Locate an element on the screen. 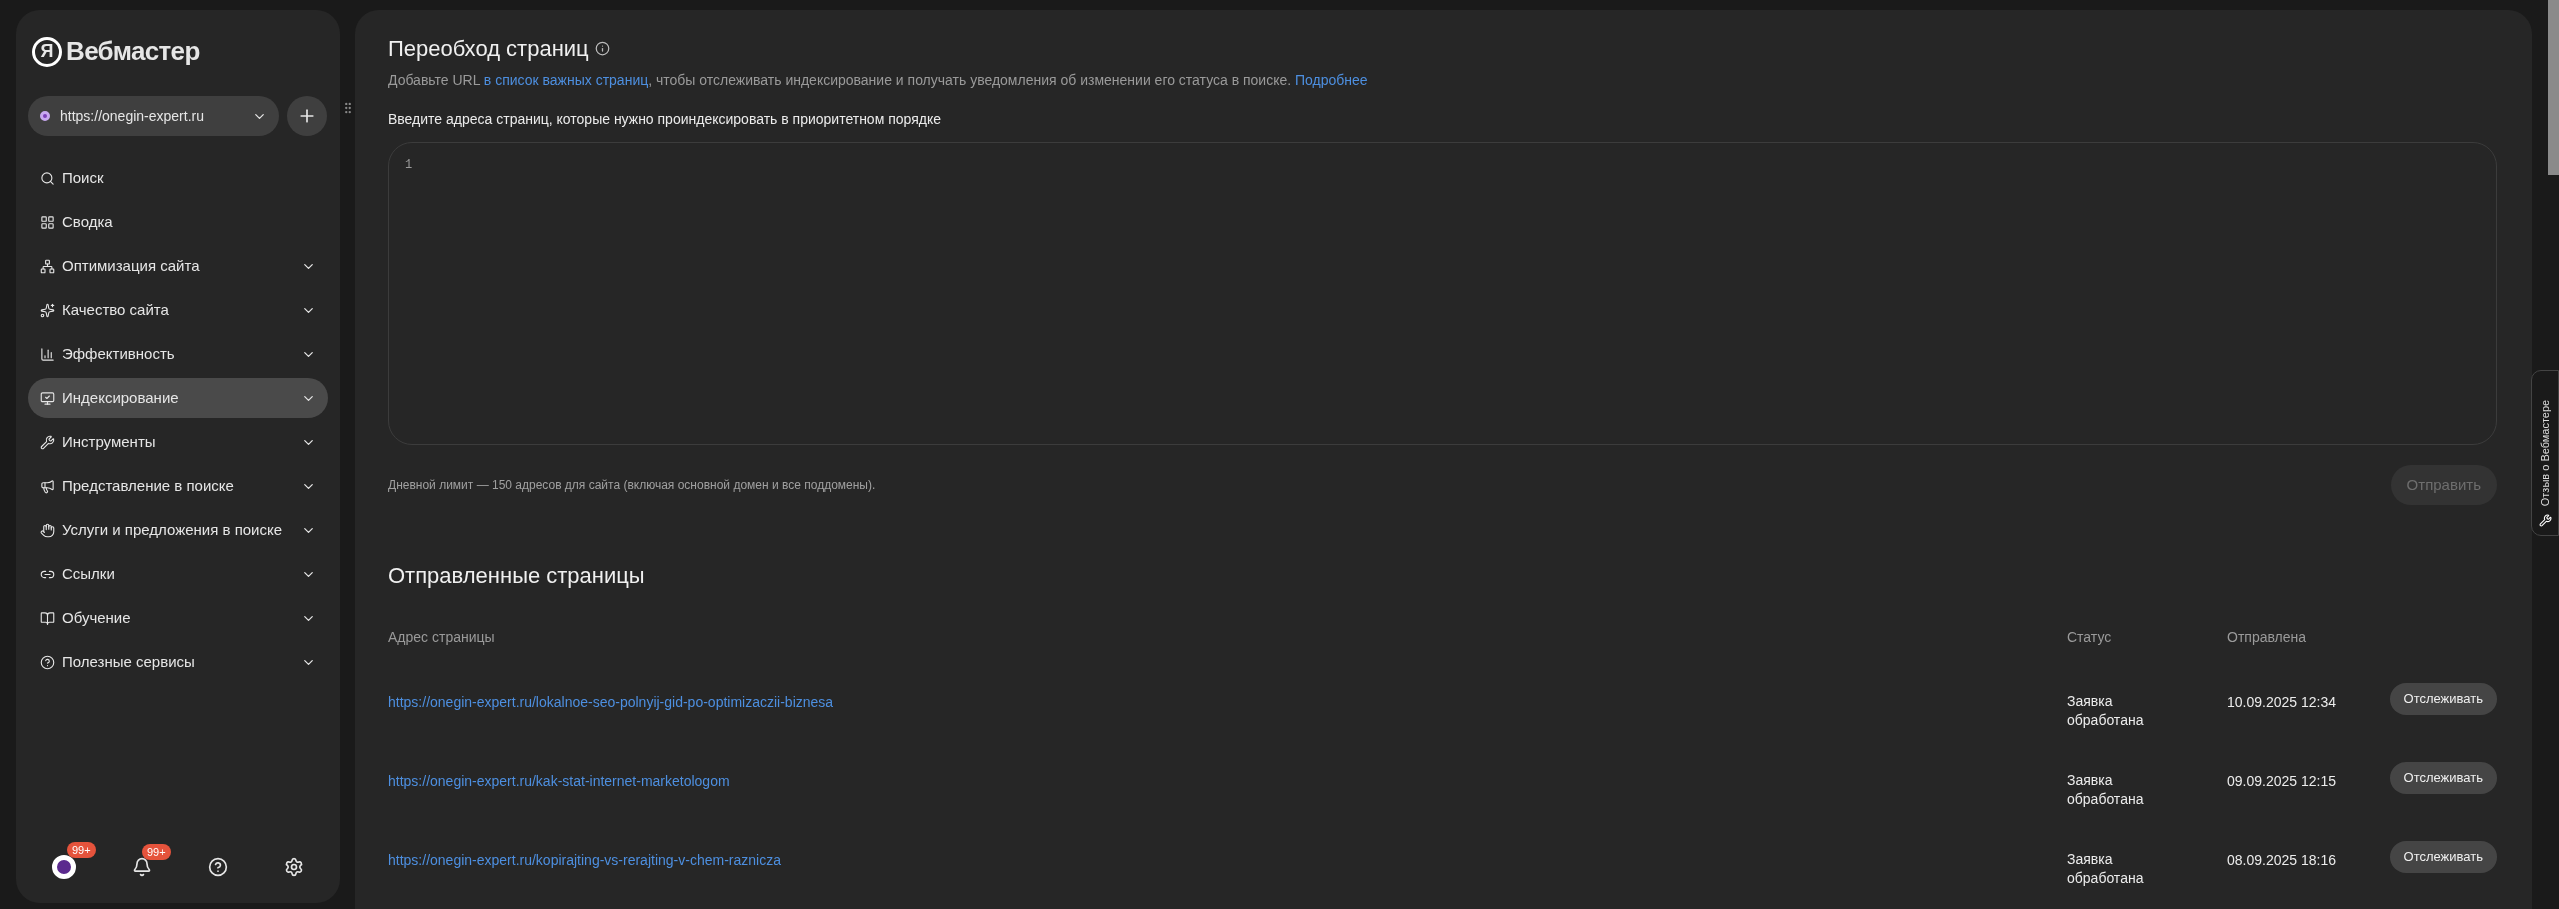 The height and width of the screenshot is (909, 2559). bell-icon is located at coordinates (142, 867).